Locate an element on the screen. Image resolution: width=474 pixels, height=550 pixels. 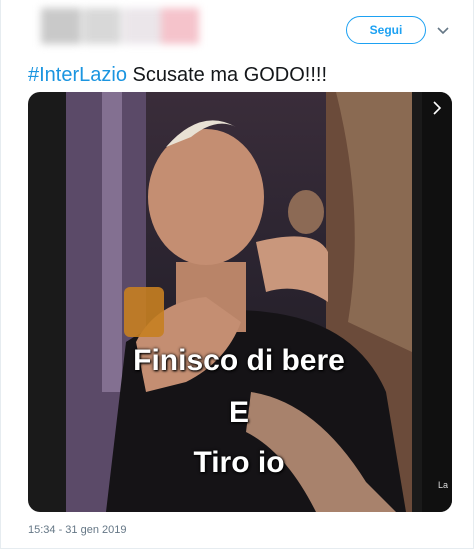
tweet-timestamp: 15:34 - 31 gen 2019 is located at coordinates (77, 530).